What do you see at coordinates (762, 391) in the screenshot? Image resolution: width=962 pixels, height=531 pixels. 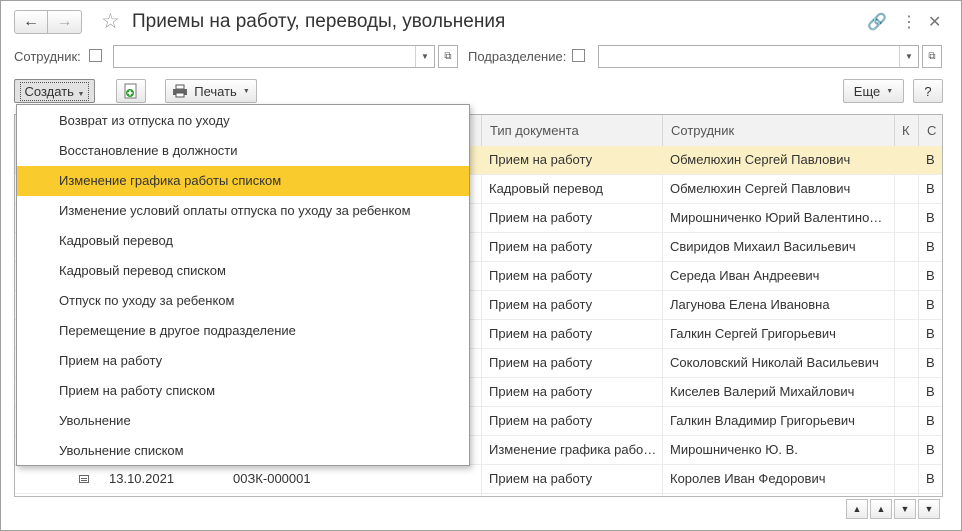 I see `cell-employee: Киселев Валерий Михайлович` at bounding box center [762, 391].